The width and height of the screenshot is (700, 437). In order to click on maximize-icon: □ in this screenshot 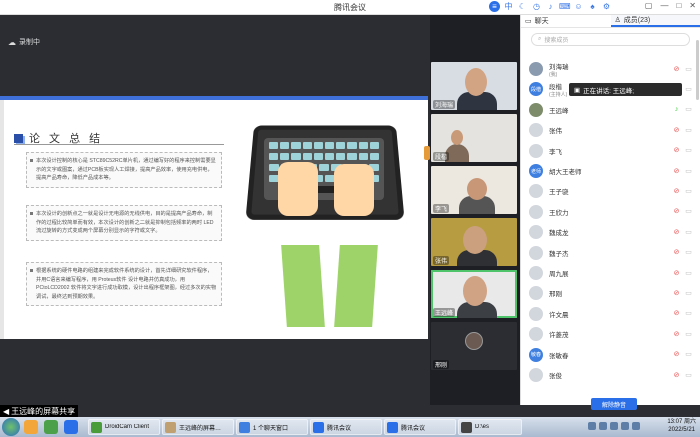, I will do `click(678, 5)`.